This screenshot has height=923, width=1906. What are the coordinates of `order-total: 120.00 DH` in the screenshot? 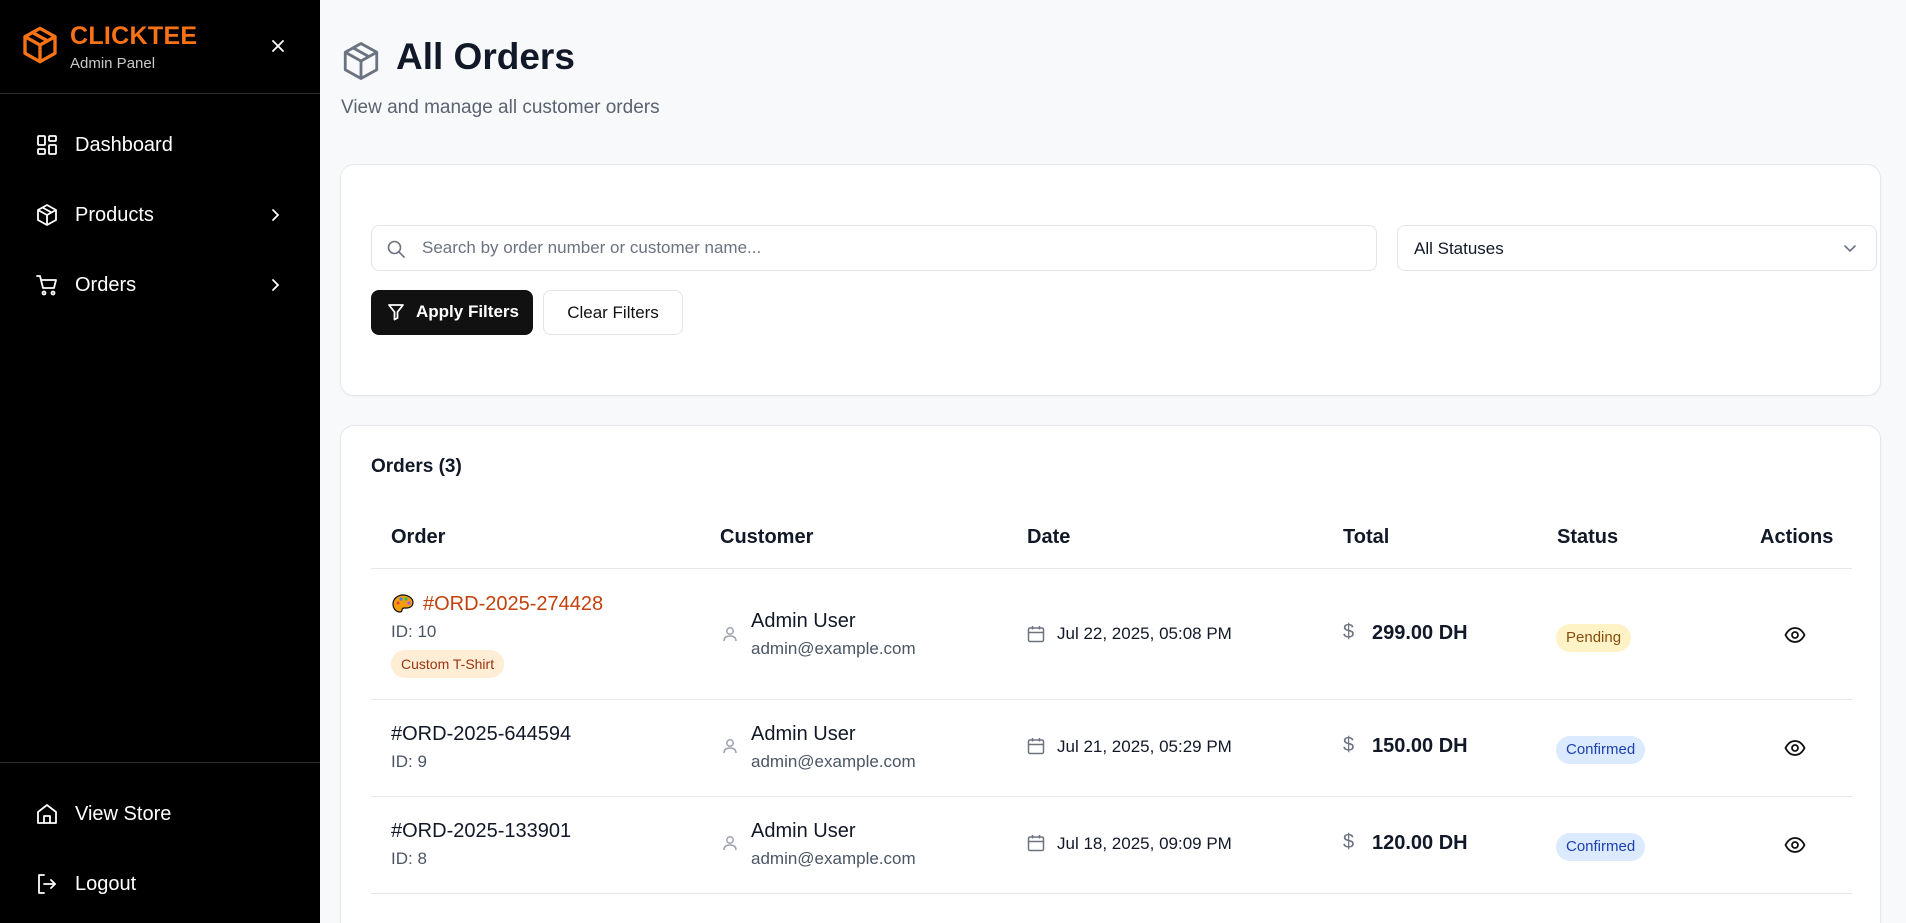 It's located at (1420, 843).